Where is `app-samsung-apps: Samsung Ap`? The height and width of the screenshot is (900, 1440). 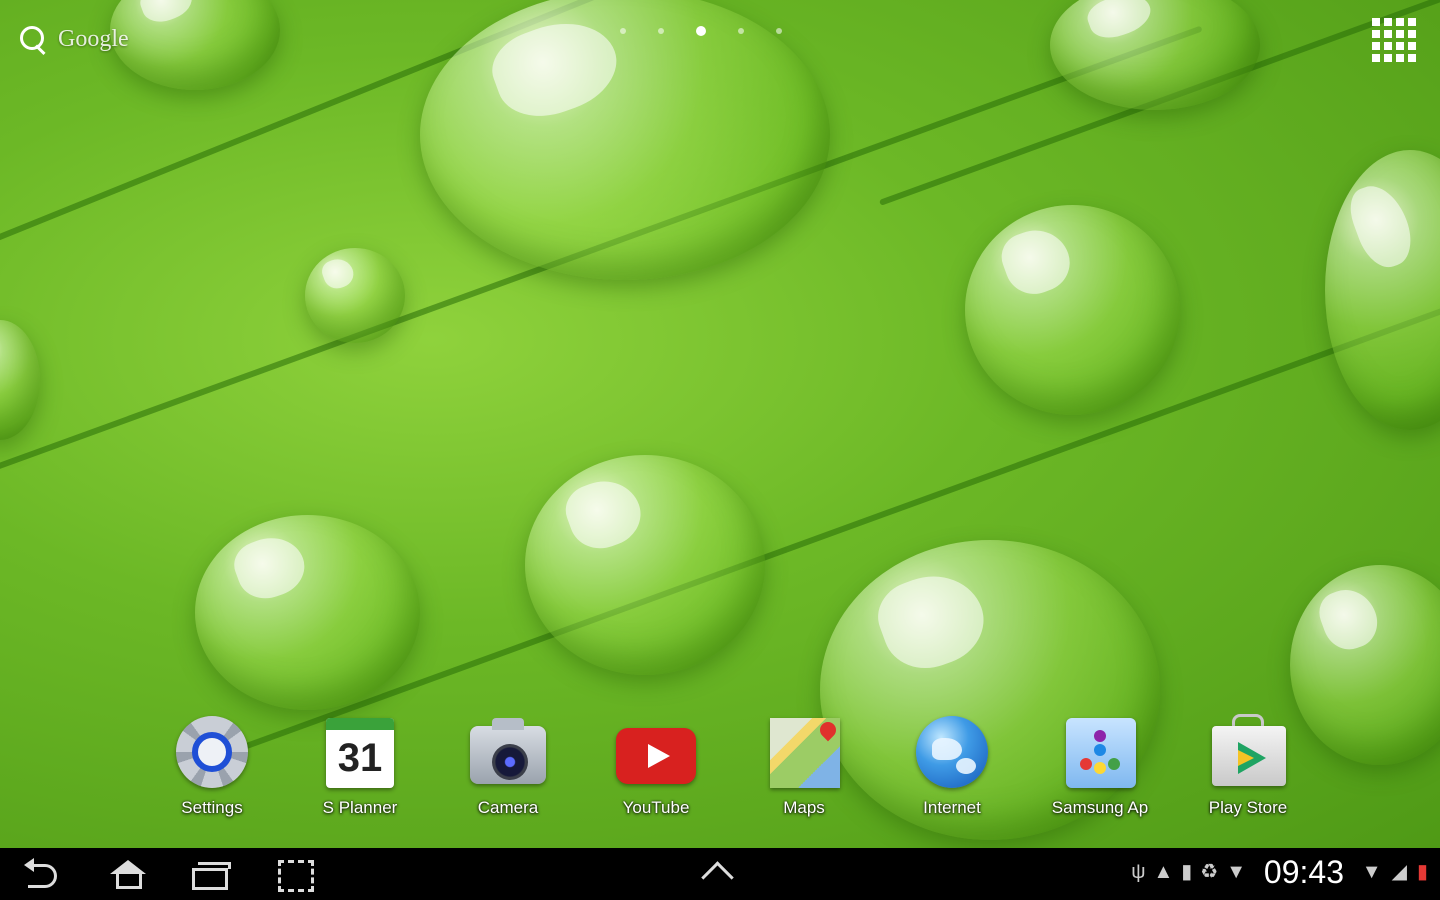
app-samsung-apps: Samsung Ap is located at coordinates (1100, 772).